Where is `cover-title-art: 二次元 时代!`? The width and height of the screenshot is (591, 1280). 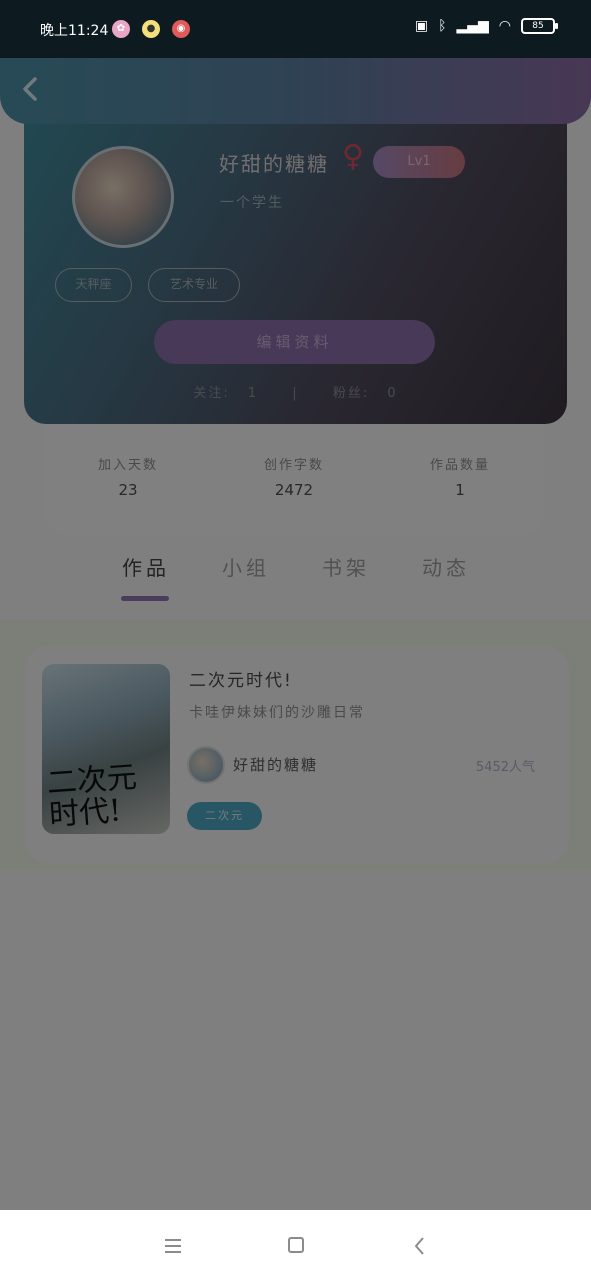
cover-title-art: 二次元 时代! is located at coordinates (91, 796).